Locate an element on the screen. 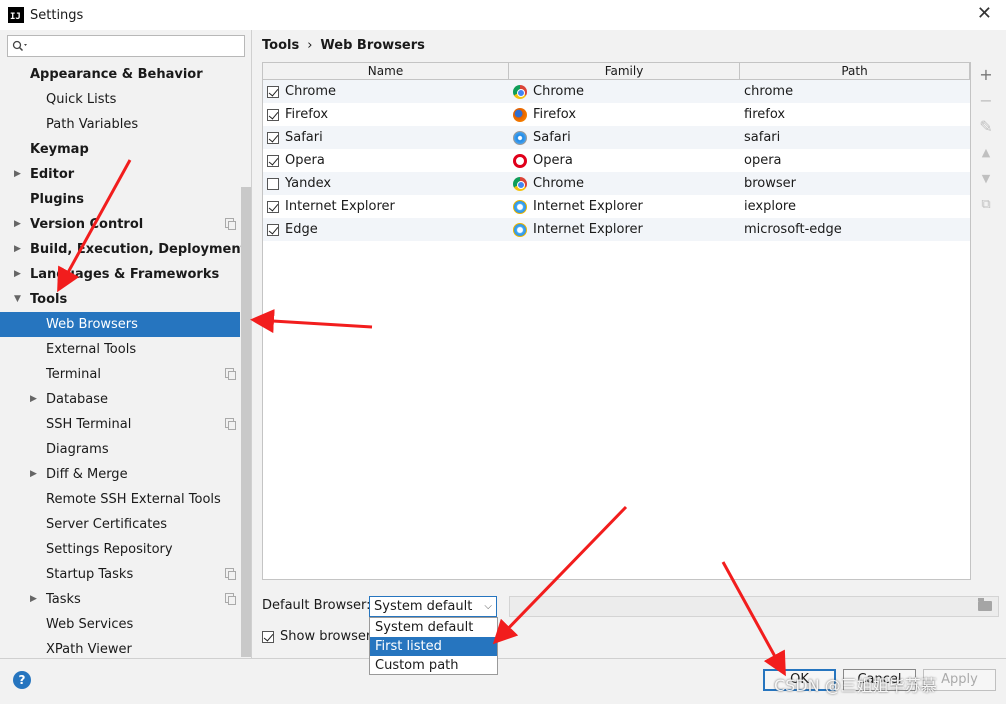 This screenshot has height=704, width=1006. sidebar-item-languages-frameworks: ▶ Languages & Frameworks is located at coordinates (120, 274).